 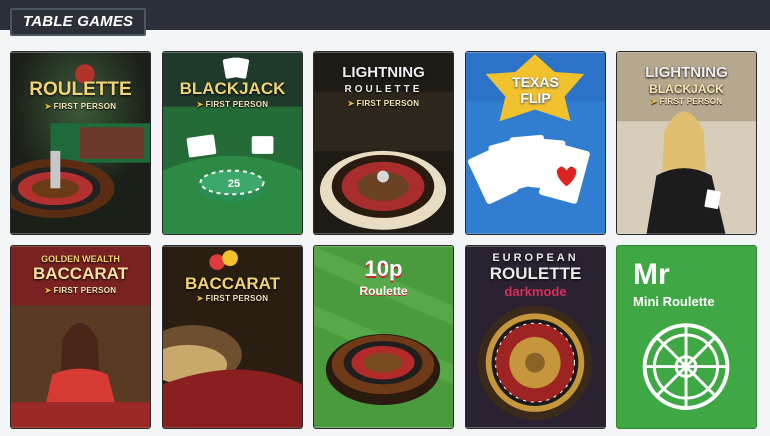 I want to click on chip-value: 25, so click(x=234, y=184).